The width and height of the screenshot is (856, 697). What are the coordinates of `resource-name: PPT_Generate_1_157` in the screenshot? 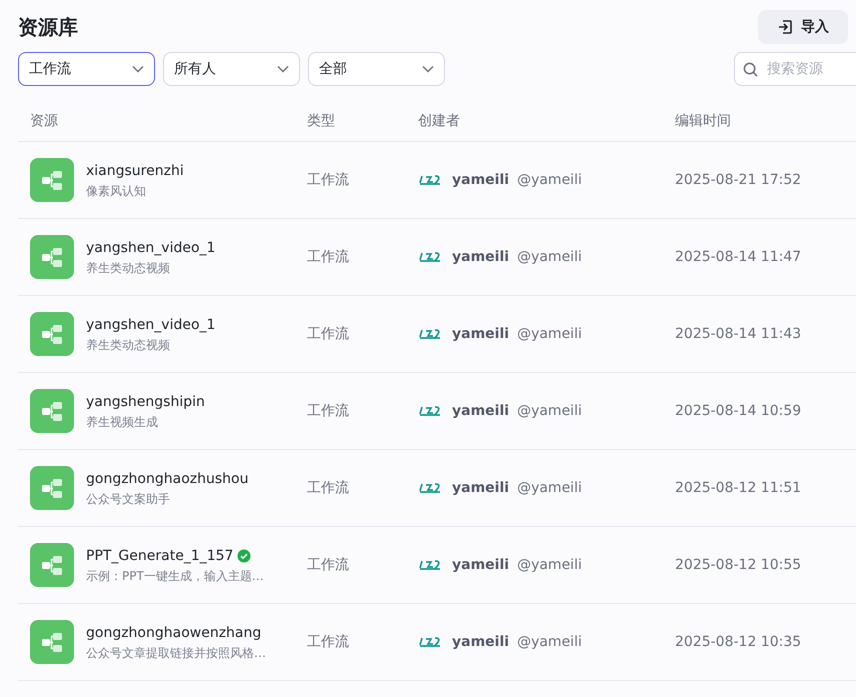 It's located at (160, 556).